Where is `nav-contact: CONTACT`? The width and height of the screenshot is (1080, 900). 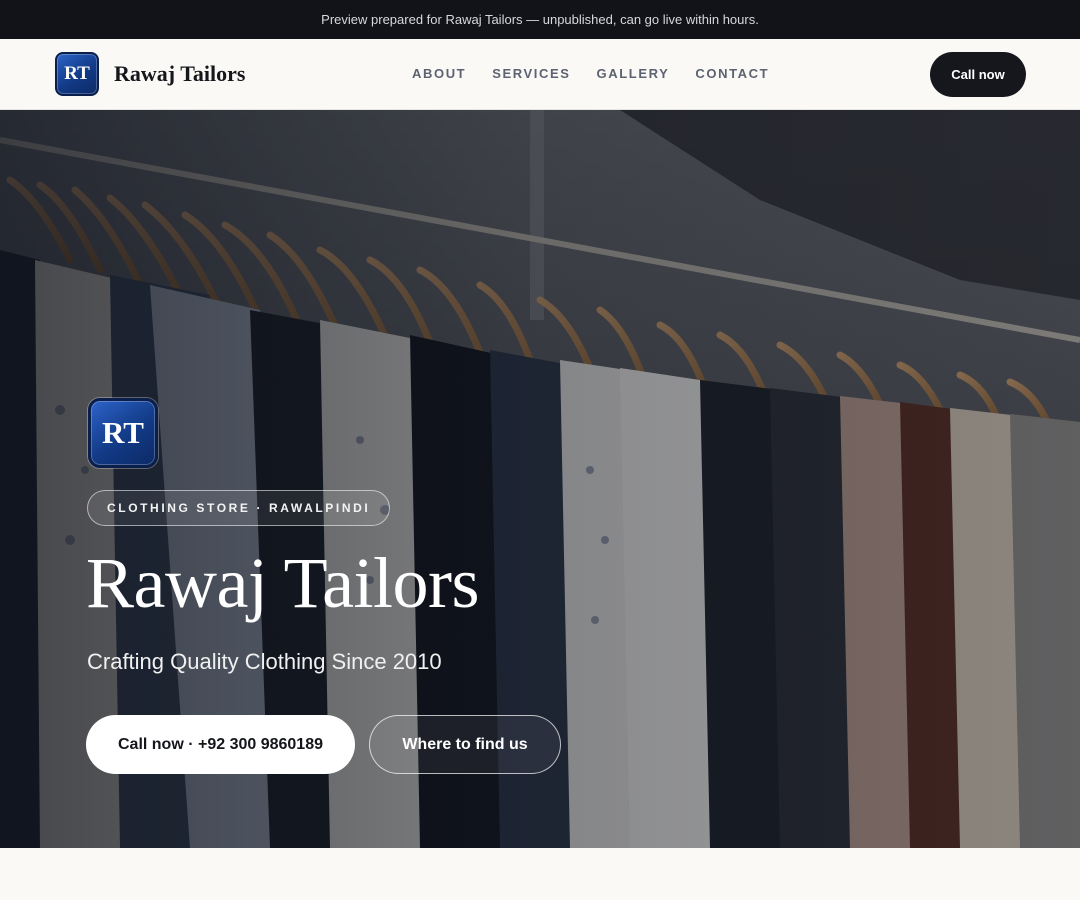 nav-contact: CONTACT is located at coordinates (732, 73).